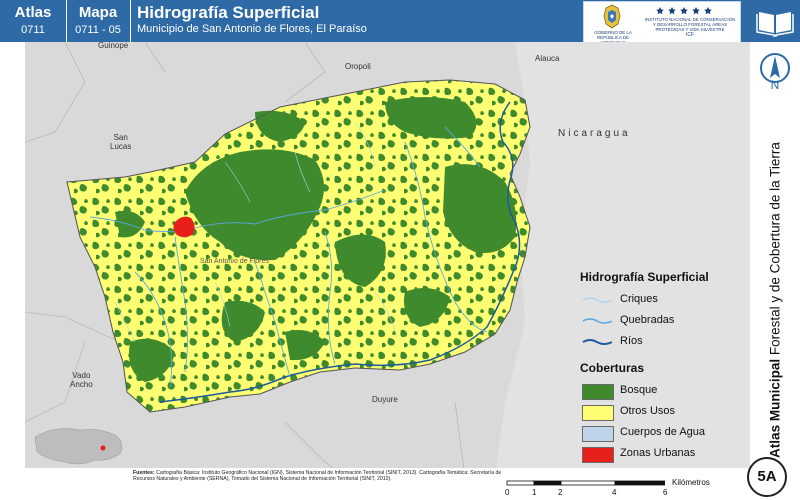  Describe the element at coordinates (358, 66) in the screenshot. I see `label-oropoli: Oropoli` at that location.